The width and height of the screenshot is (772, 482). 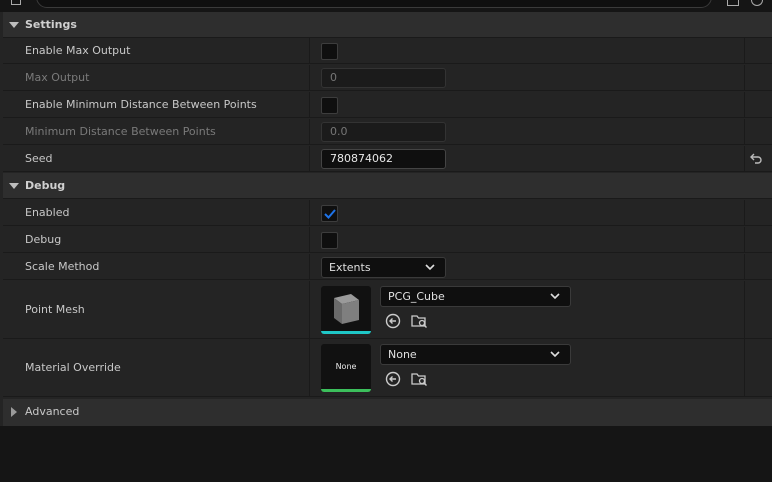 I want to click on property-label: Max Output, so click(x=57, y=77).